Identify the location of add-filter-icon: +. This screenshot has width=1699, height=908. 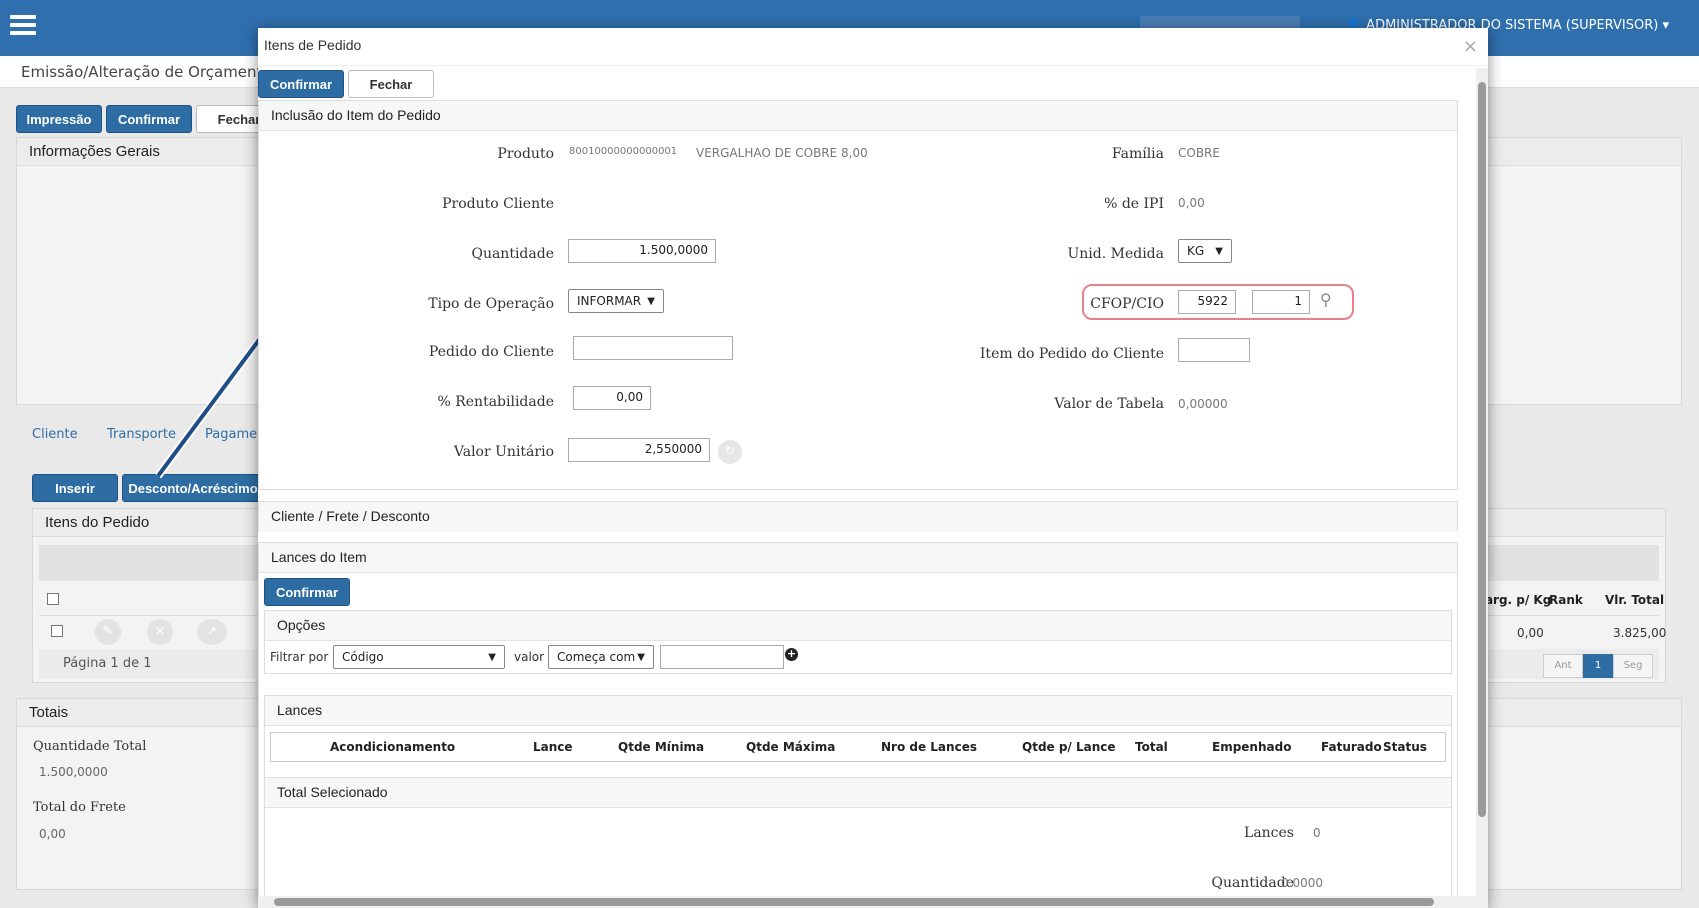
(791, 654).